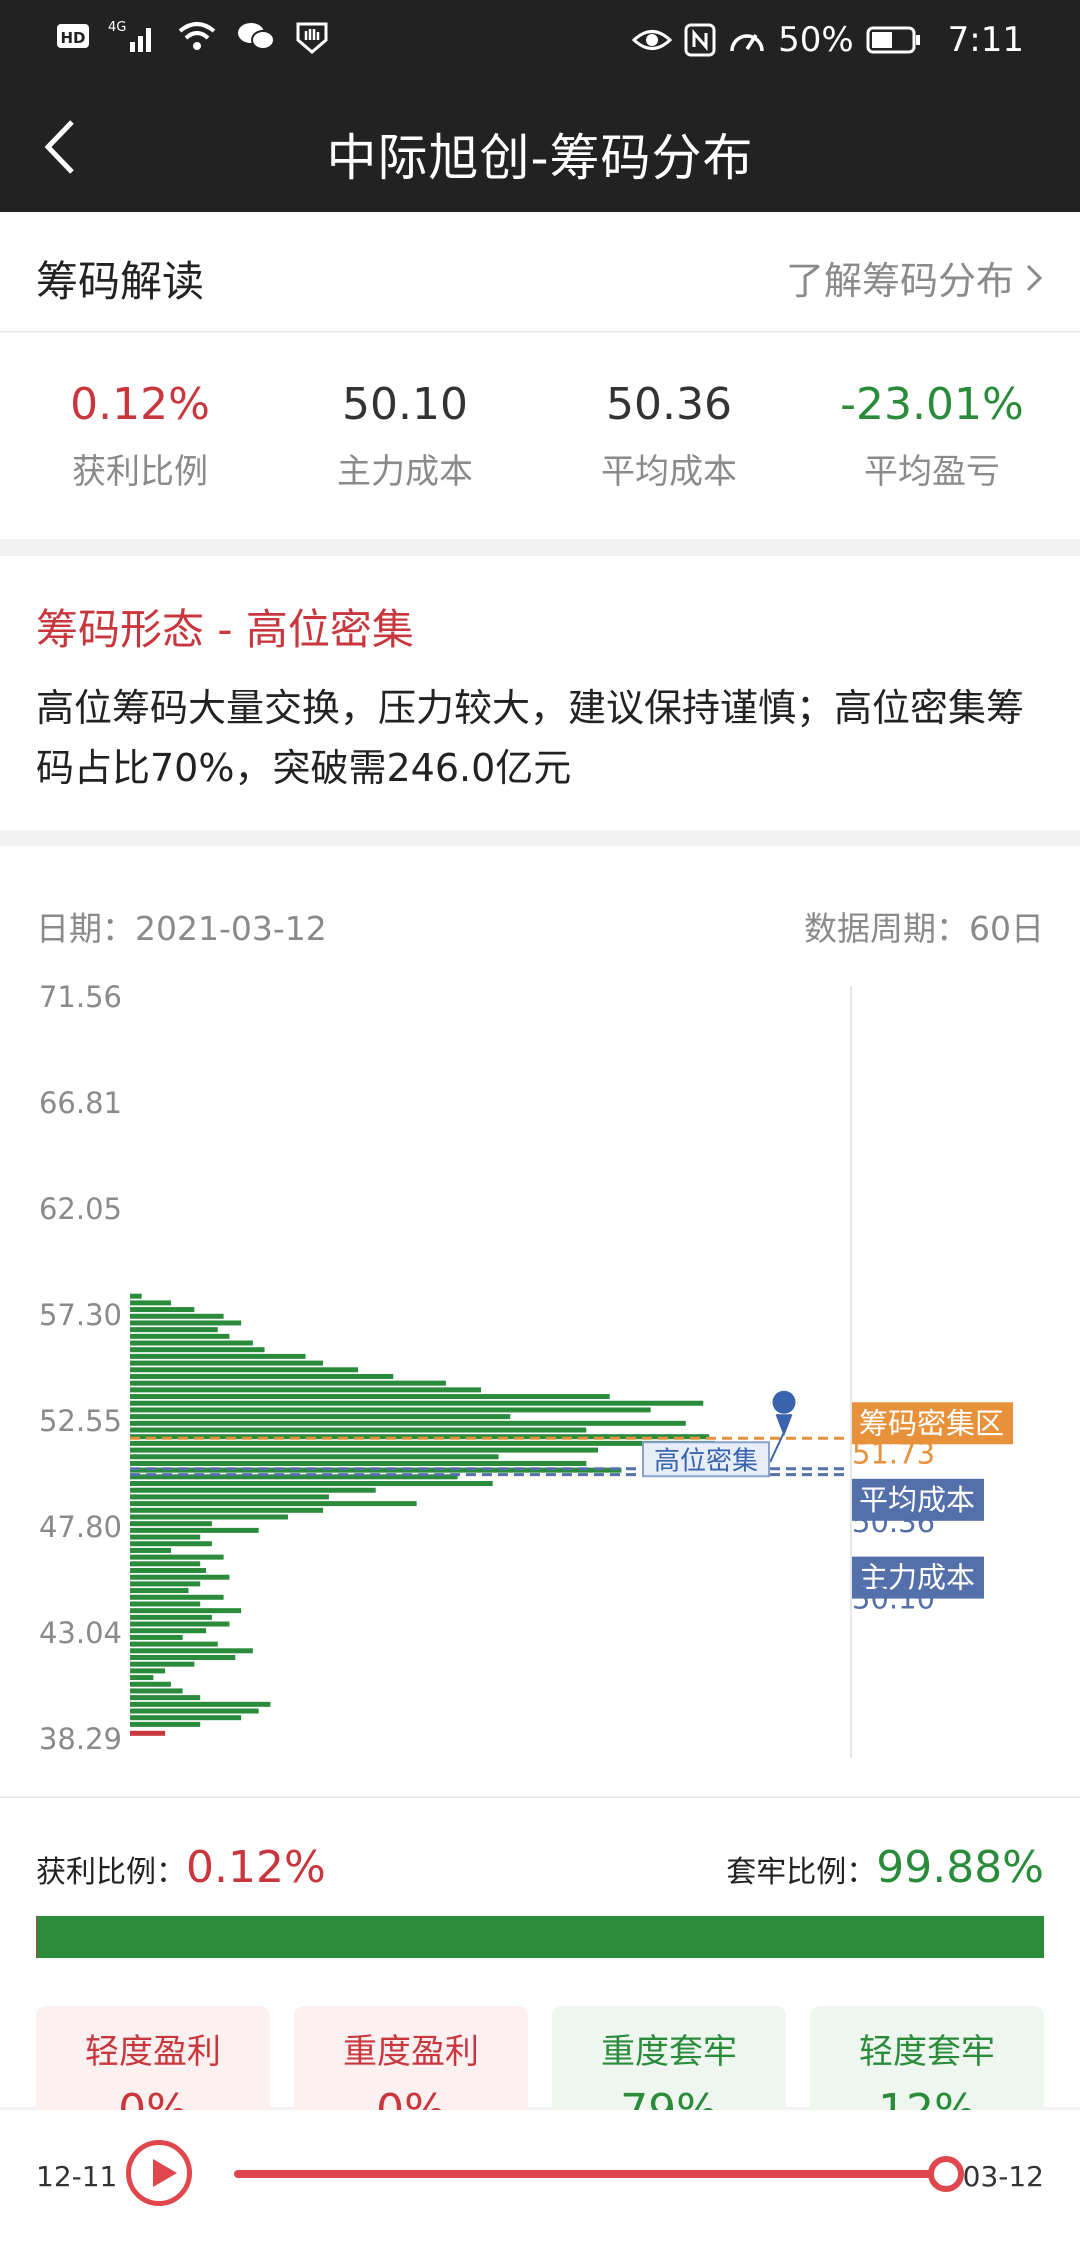 The width and height of the screenshot is (1080, 2244). I want to click on timeline-player: 12-11 03-12, so click(540, 2177).